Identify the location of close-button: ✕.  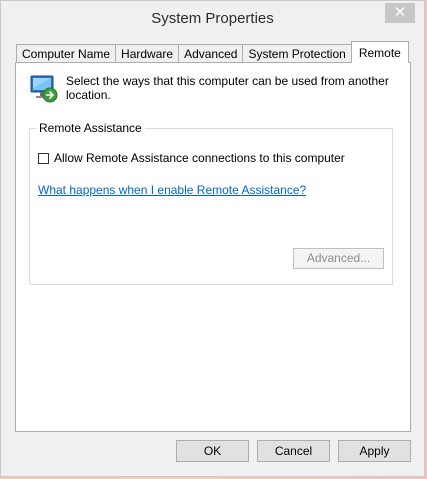
(400, 13).